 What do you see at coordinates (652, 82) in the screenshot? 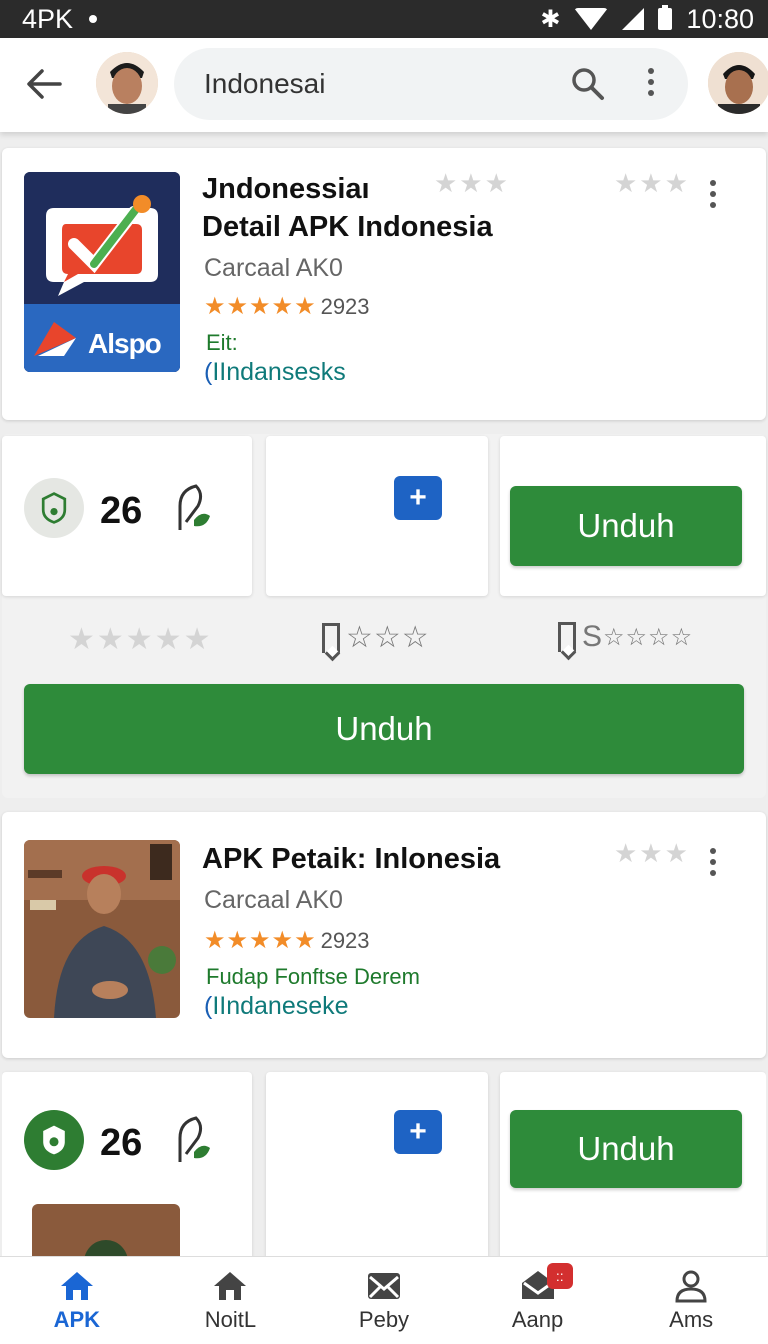
I see `more-options-icon` at bounding box center [652, 82].